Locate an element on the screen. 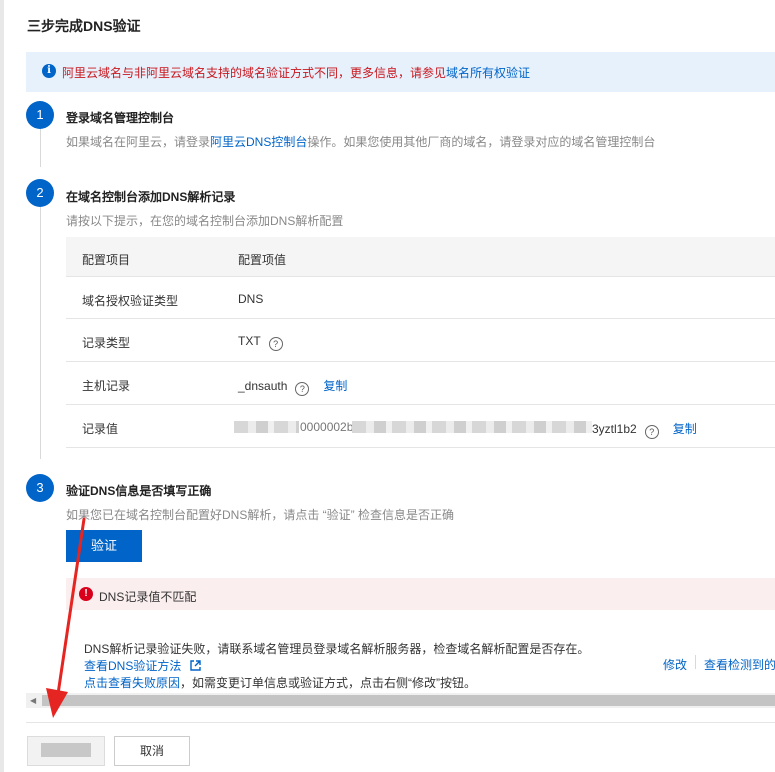 This screenshot has height=772, width=775. notice-text: 阿里云域名与非阿里云域名支持的域名验证方式不同，更多信息，请参见域名所有权验证 is located at coordinates (296, 73).